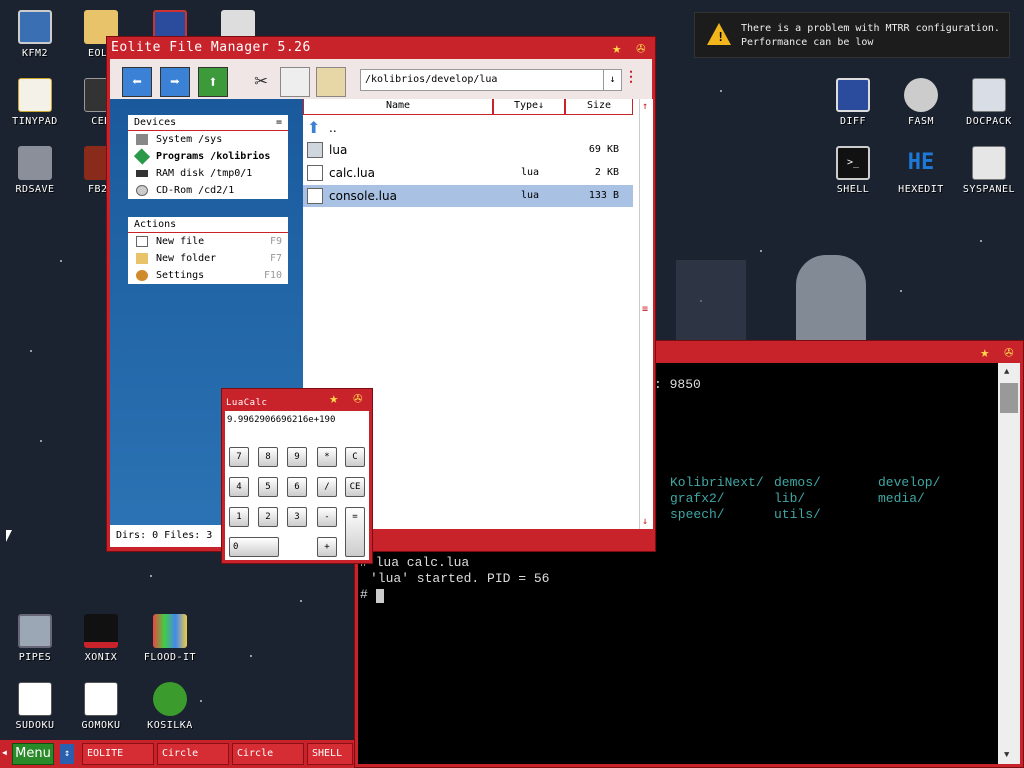  I want to click on calc-key: -, so click(327, 517).